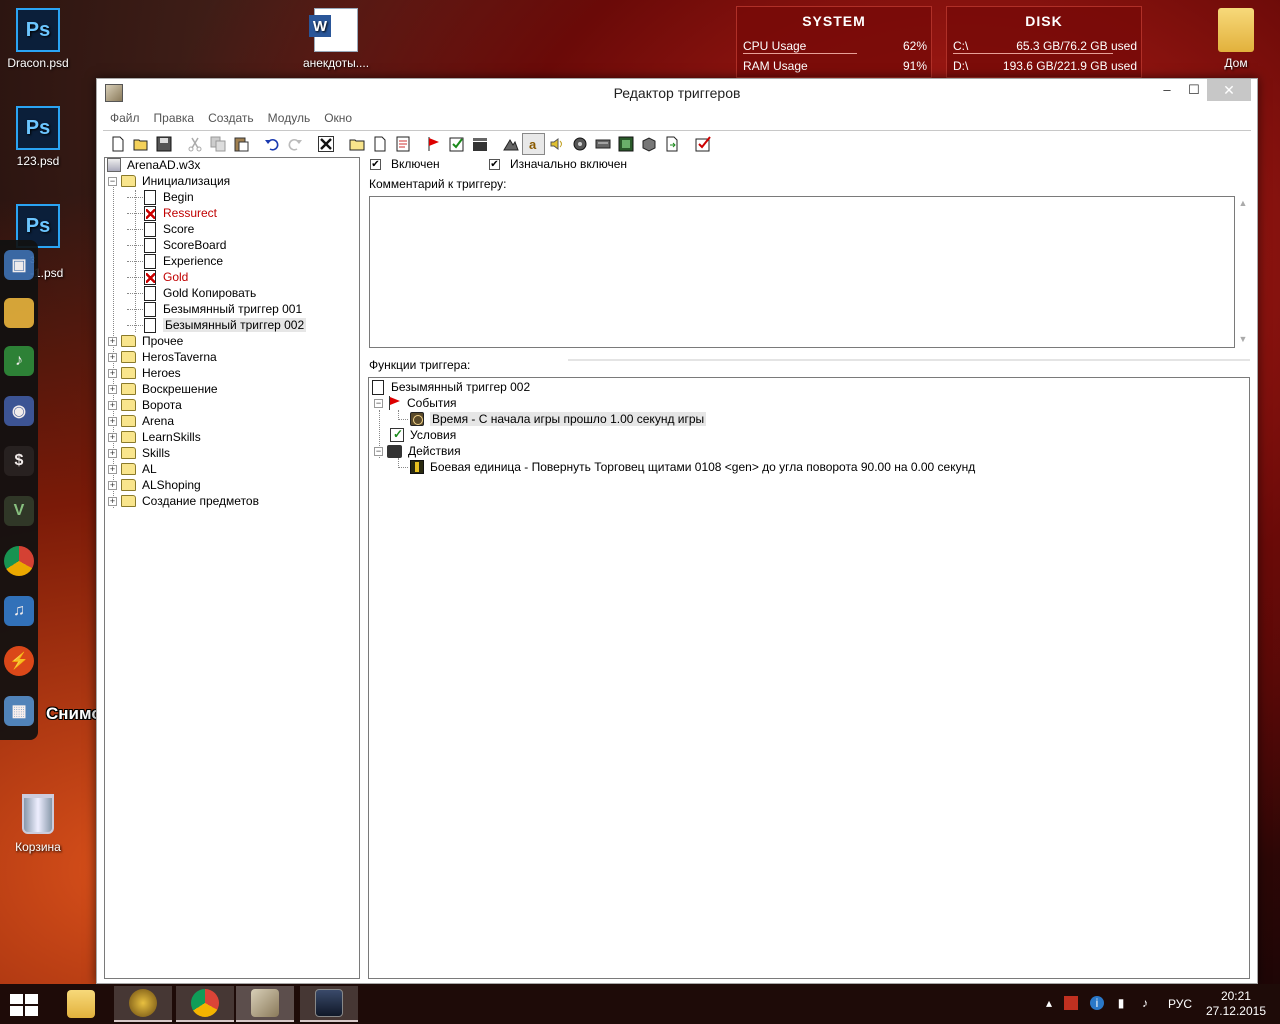 The width and height of the screenshot is (1280, 1024). Describe the element at coordinates (909, 360) in the screenshot. I see `splitter` at that location.